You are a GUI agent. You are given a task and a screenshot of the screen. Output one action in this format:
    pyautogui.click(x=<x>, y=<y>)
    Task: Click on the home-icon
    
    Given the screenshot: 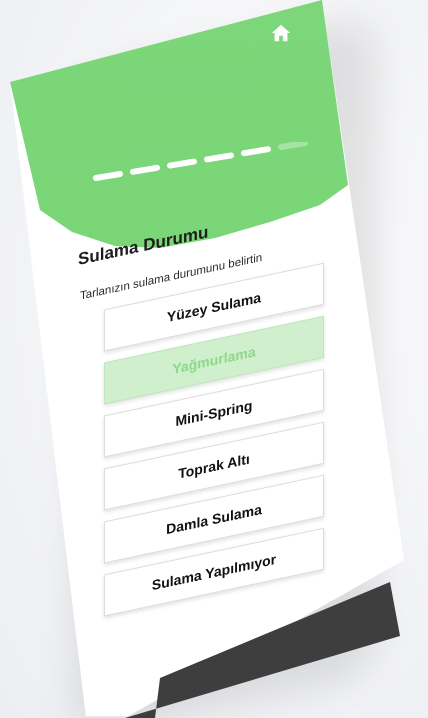 What is the action you would take?
    pyautogui.click(x=281, y=33)
    